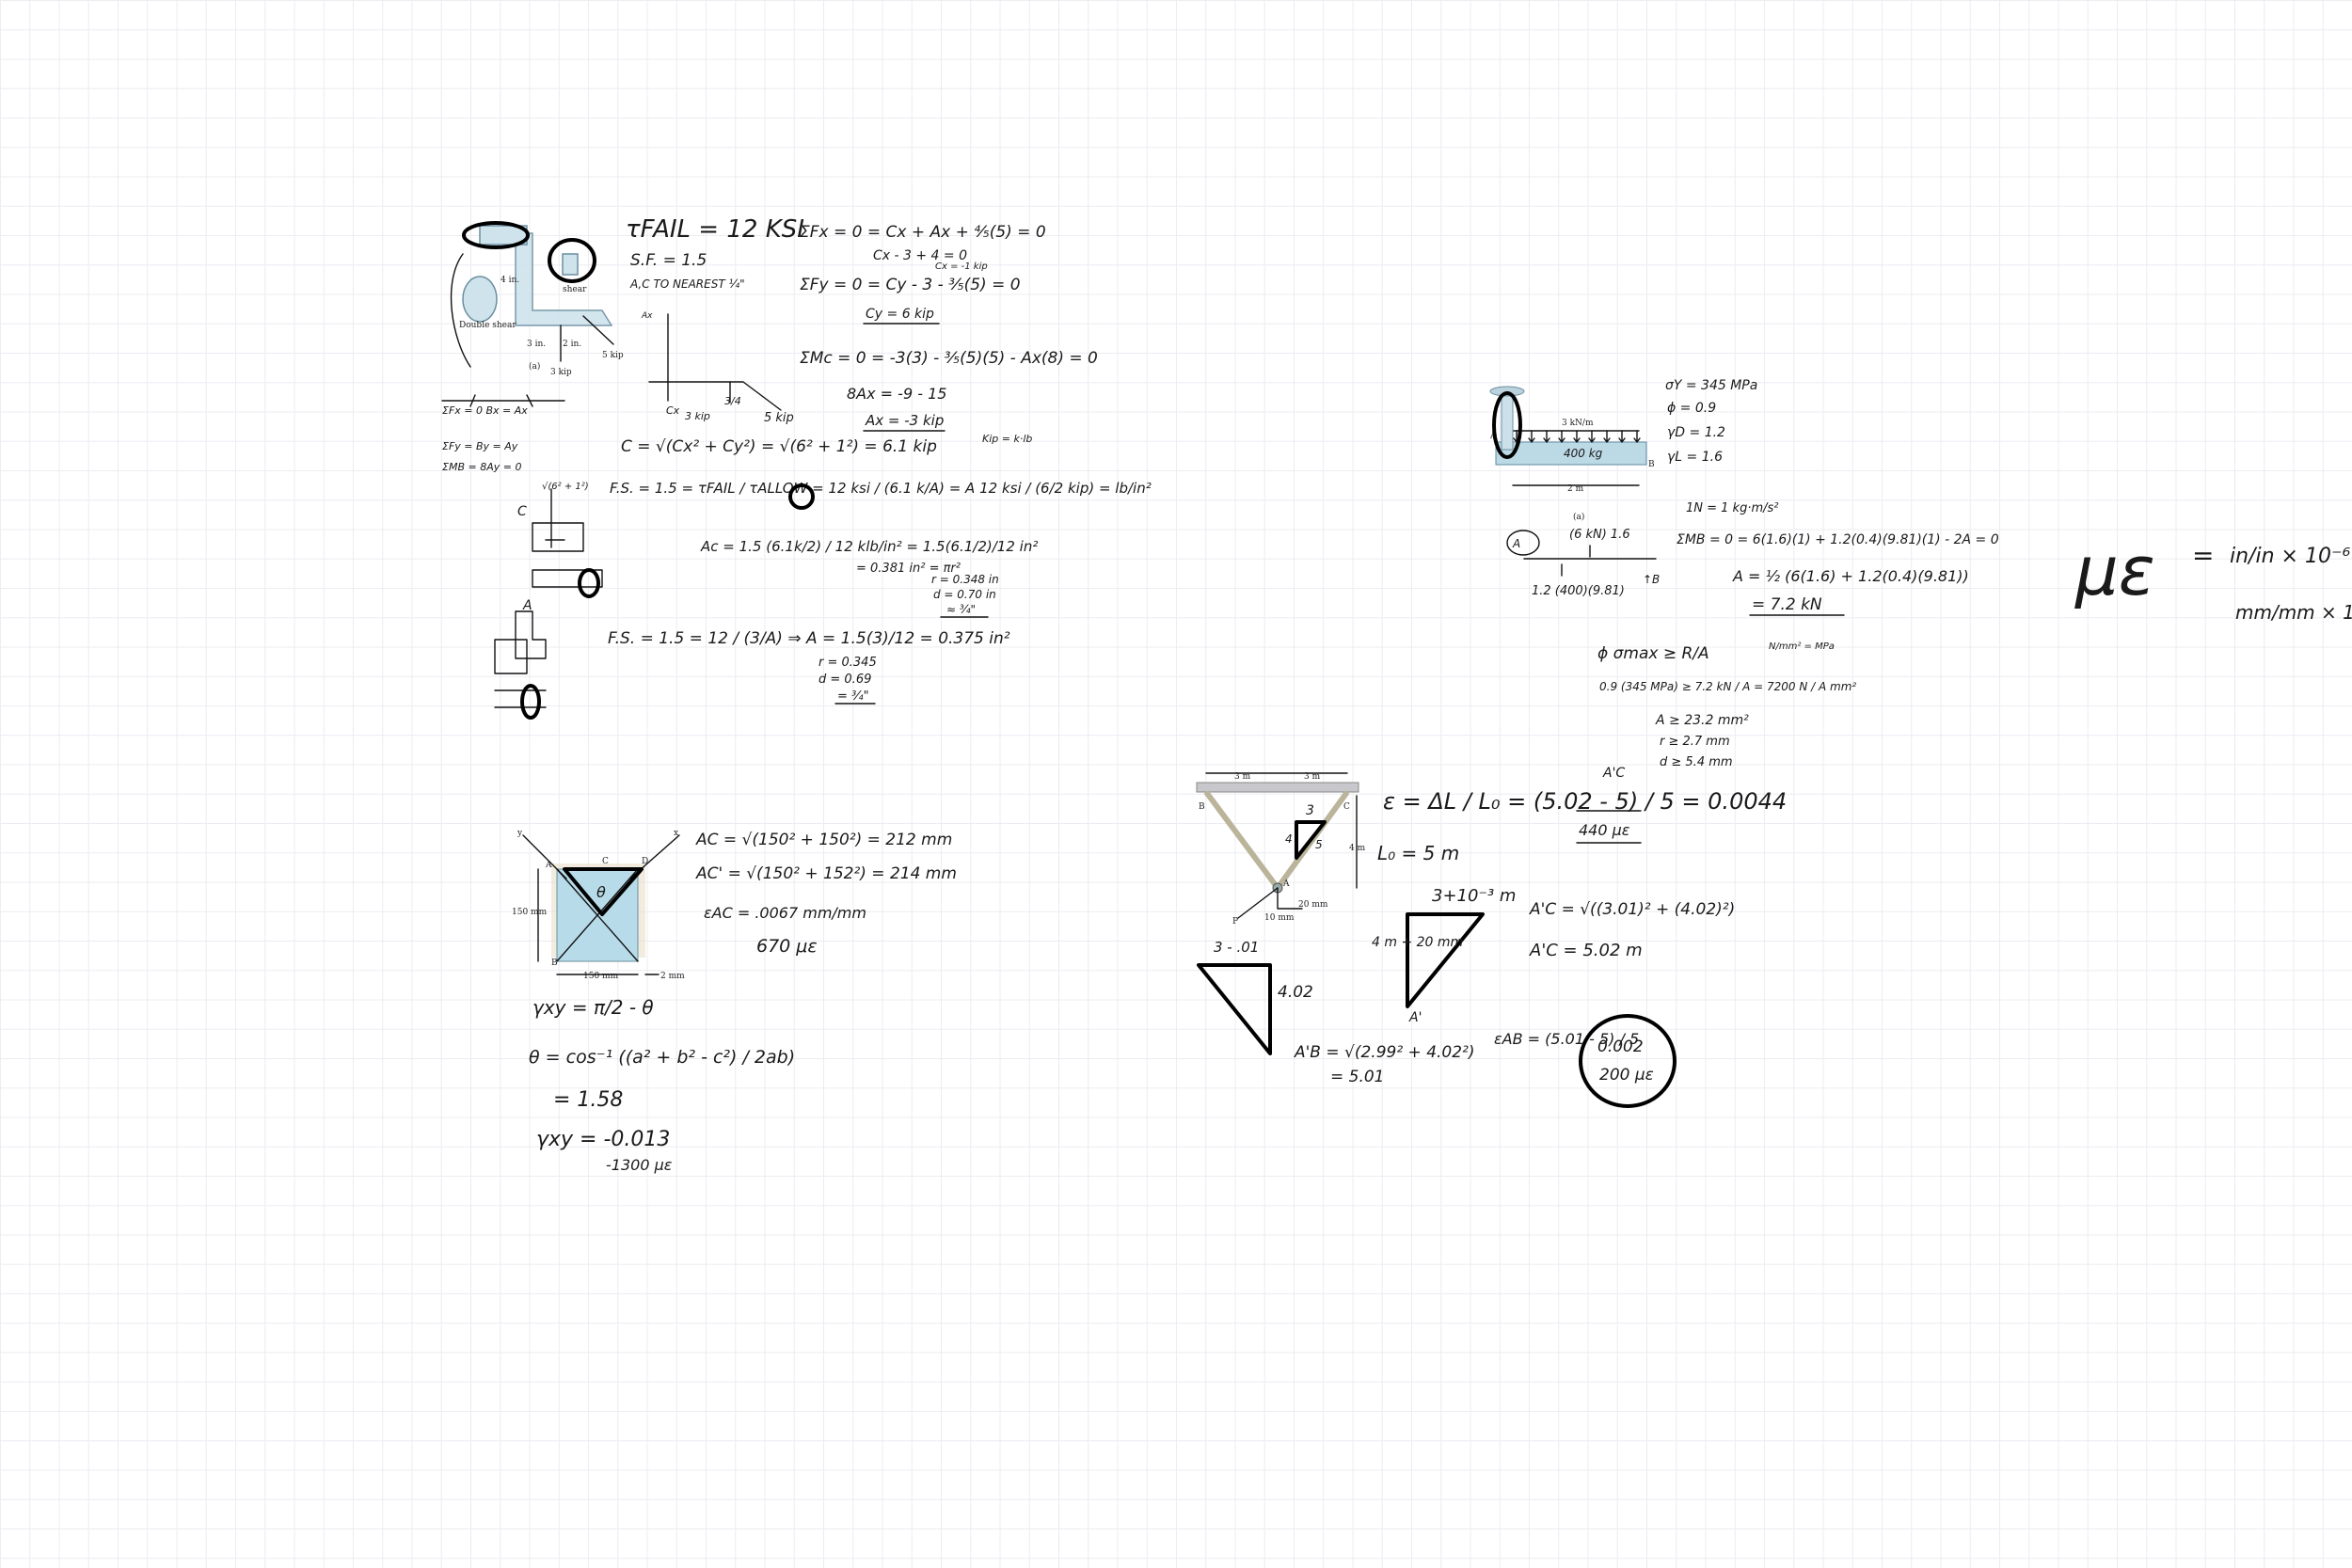 This screenshot has width=2352, height=1568. Describe the element at coordinates (961, 610) in the screenshot. I see `d-c-round: ≈ ¾"` at that location.